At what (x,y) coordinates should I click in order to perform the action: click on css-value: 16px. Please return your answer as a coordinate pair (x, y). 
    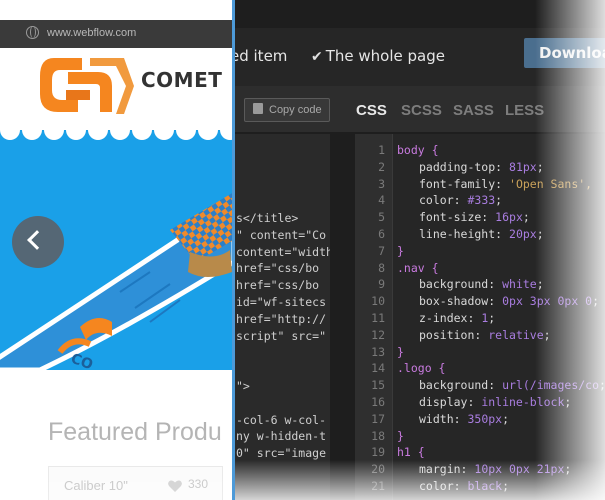
    Looking at the image, I should click on (509, 217).